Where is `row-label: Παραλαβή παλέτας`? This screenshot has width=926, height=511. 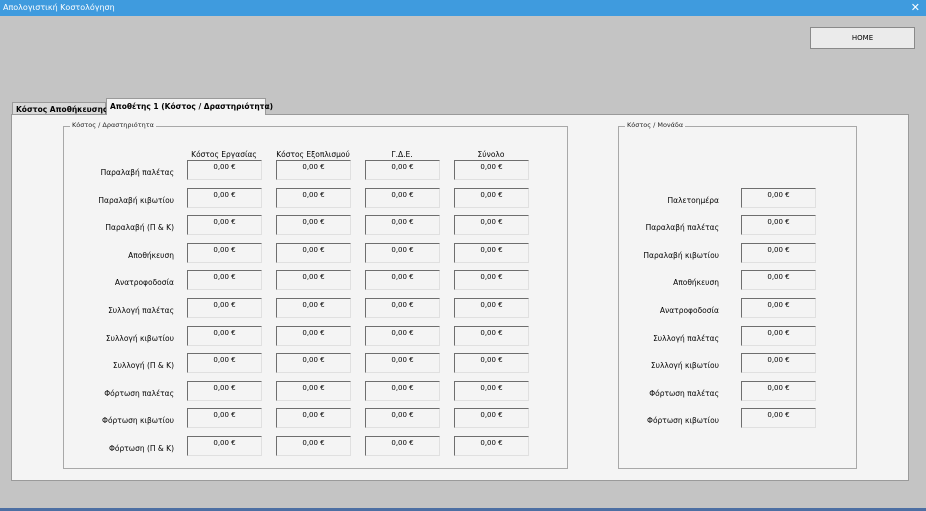
row-label: Παραλαβή παλέτας is located at coordinates (137, 172).